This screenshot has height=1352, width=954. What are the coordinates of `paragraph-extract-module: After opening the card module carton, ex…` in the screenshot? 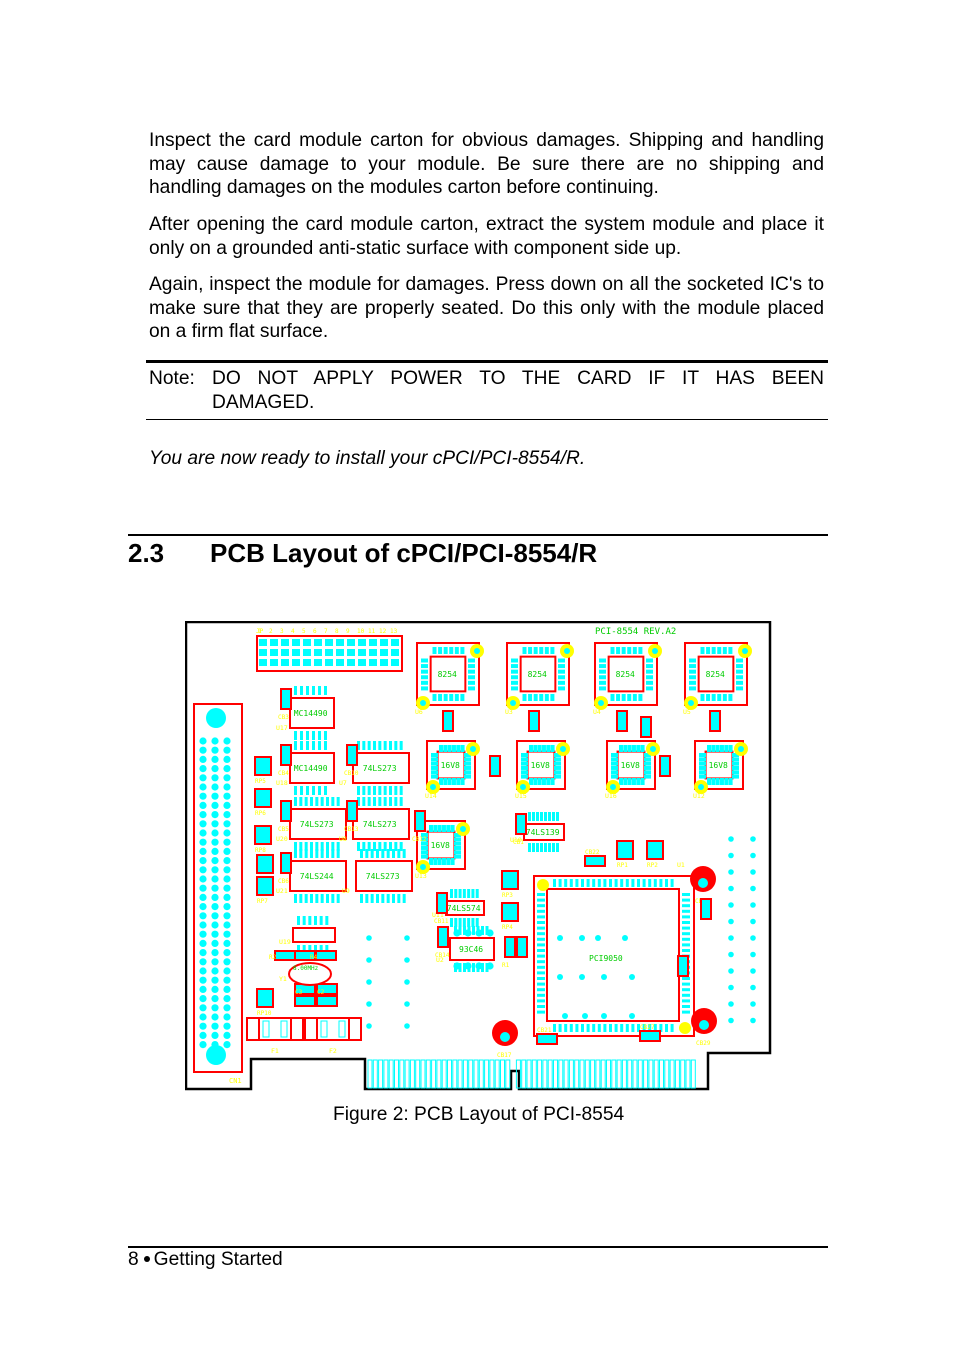 It's located at (486, 236).